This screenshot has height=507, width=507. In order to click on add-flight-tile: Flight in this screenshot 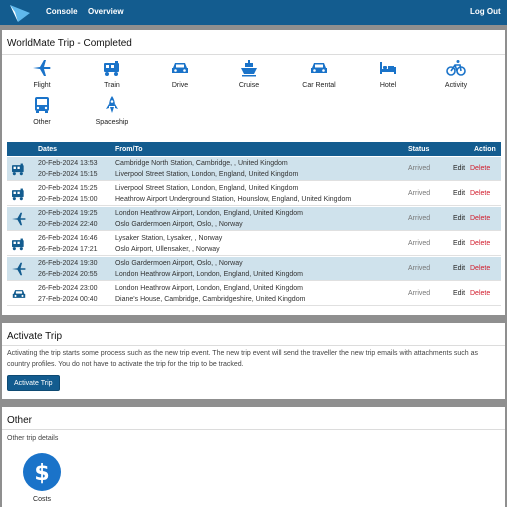, I will do `click(42, 73)`.